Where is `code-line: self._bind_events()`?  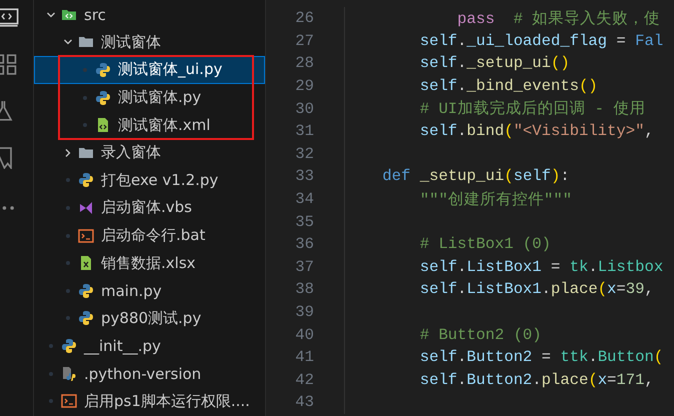
code-line: self._bind_events() is located at coordinates (508, 86).